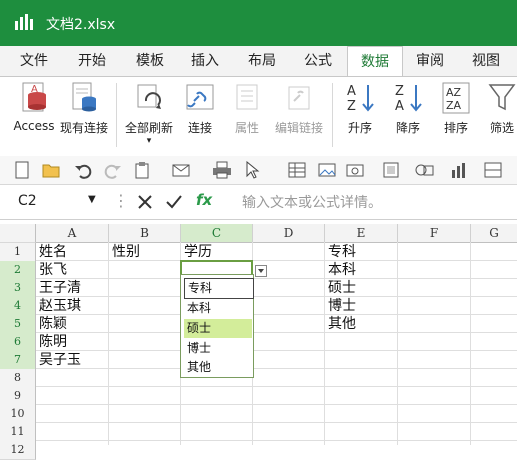 This screenshot has height=460, width=517. What do you see at coordinates (499, 108) in the screenshot?
I see `filter-button: 筛选` at bounding box center [499, 108].